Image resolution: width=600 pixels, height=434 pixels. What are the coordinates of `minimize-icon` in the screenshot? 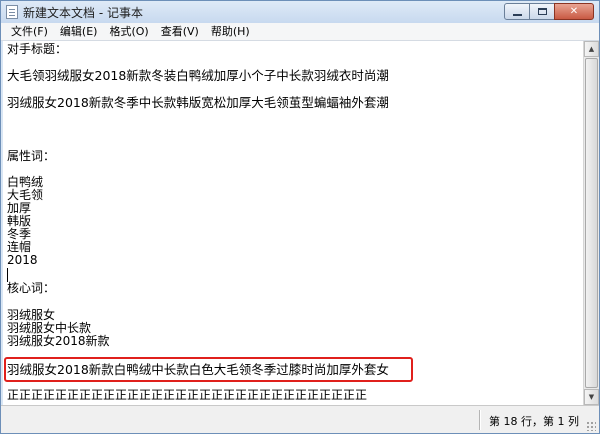 It's located at (517, 14).